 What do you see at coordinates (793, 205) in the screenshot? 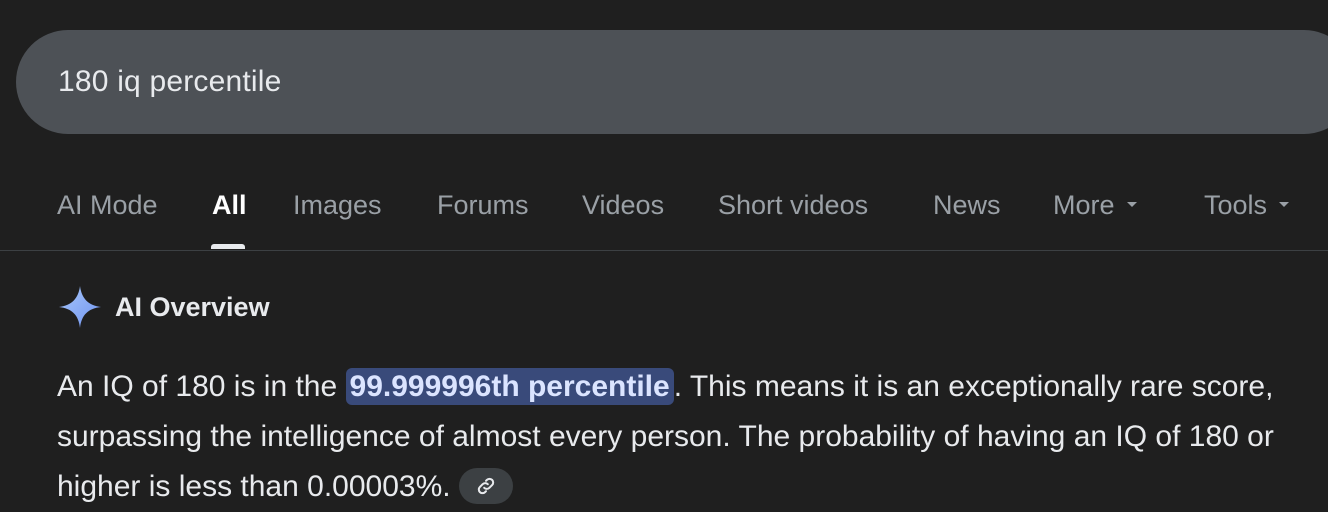
I see `tab-short-videos: Short videos` at bounding box center [793, 205].